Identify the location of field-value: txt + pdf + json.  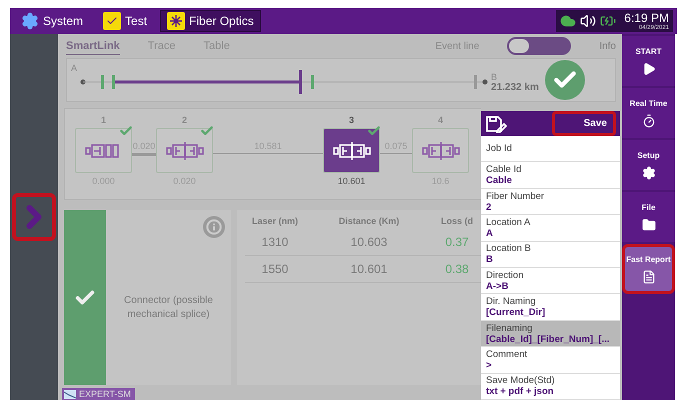
(520, 392).